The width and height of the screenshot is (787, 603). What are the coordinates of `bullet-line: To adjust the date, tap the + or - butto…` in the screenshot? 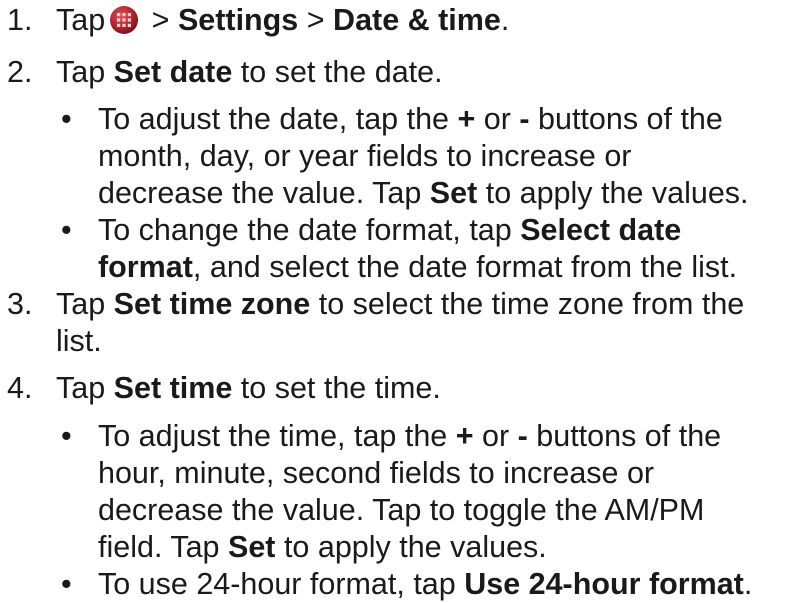 It's located at (442, 119).